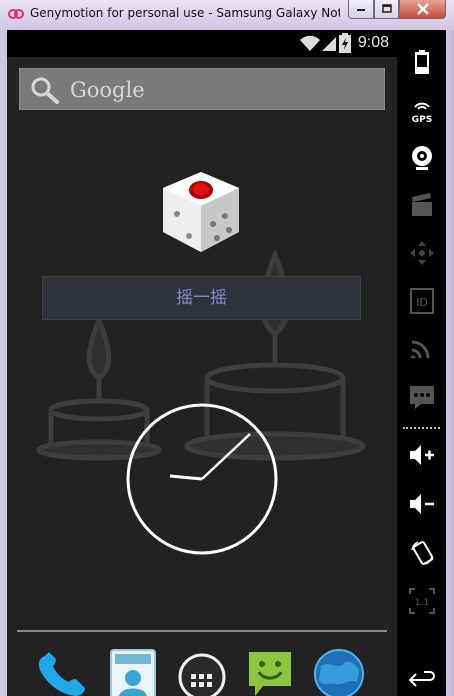  I want to click on scale-label: 1:1, so click(421, 603).